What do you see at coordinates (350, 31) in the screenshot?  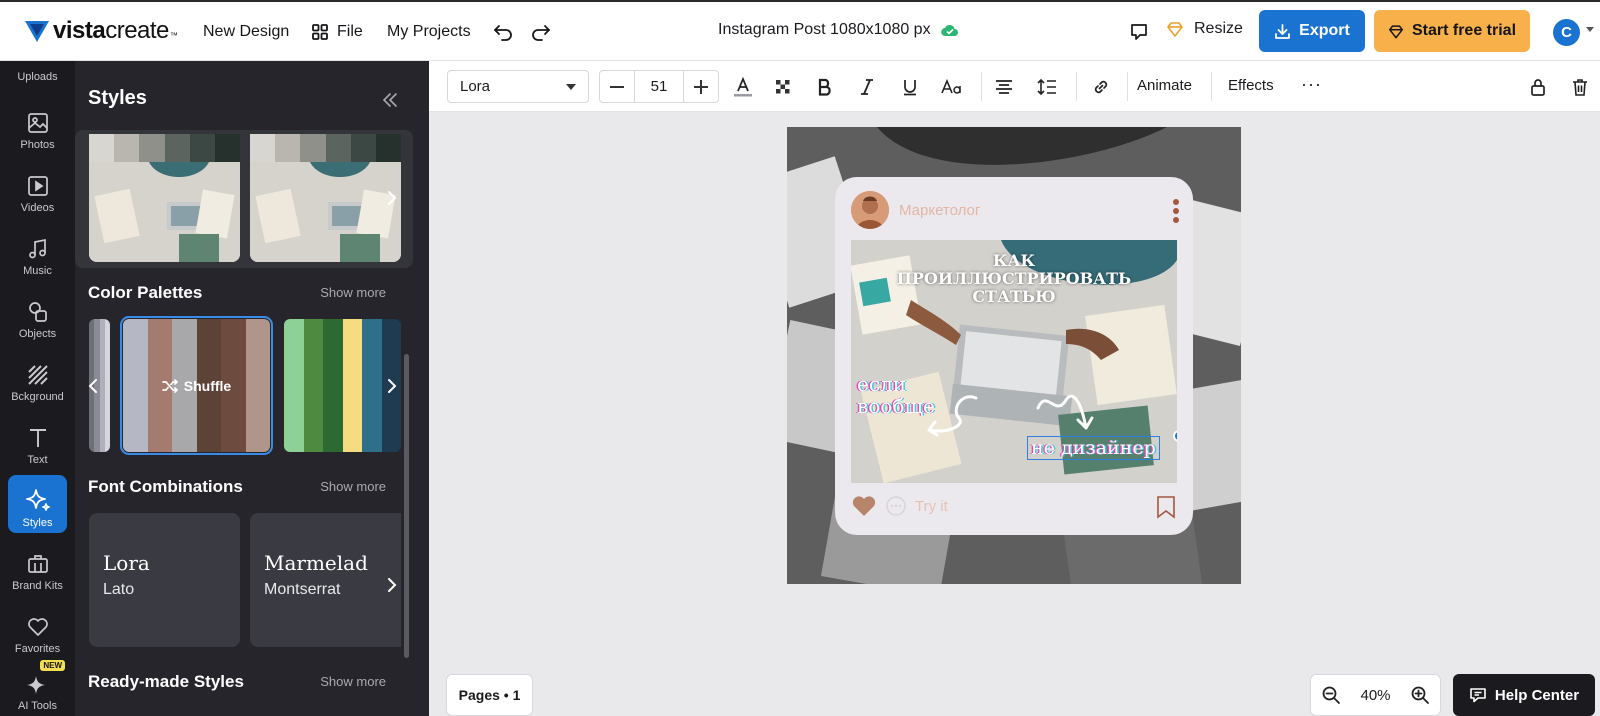 I see `file-label: File` at bounding box center [350, 31].